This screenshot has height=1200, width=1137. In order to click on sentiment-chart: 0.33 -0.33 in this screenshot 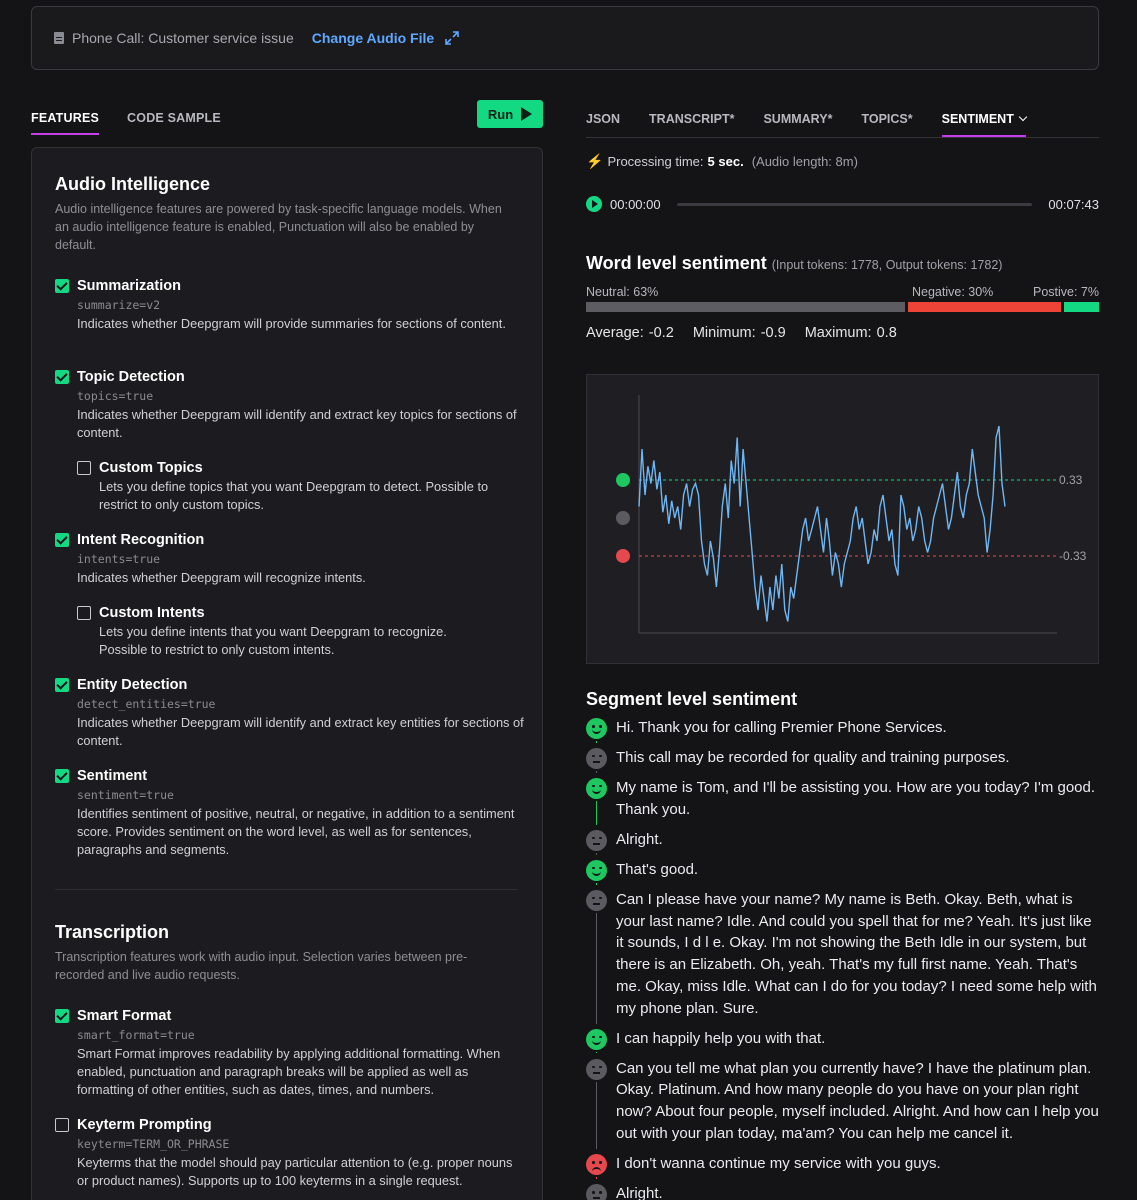, I will do `click(842, 519)`.